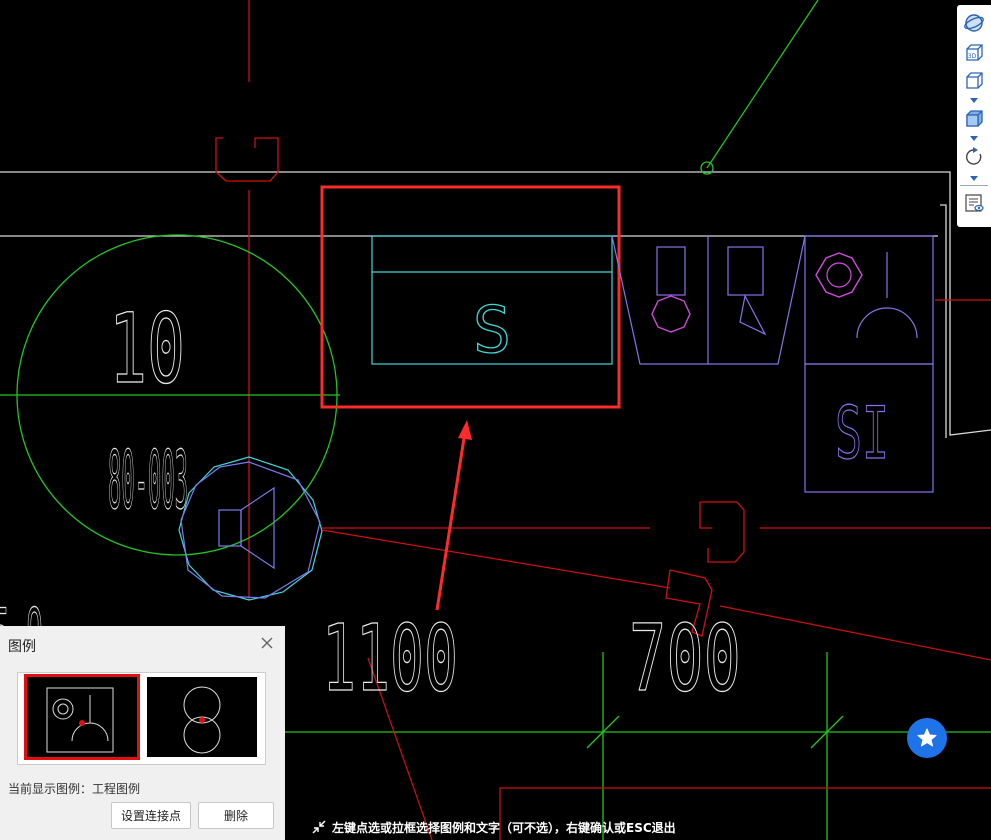 The width and height of the screenshot is (991, 840). I want to click on equipment-box-upper, so click(869, 300).